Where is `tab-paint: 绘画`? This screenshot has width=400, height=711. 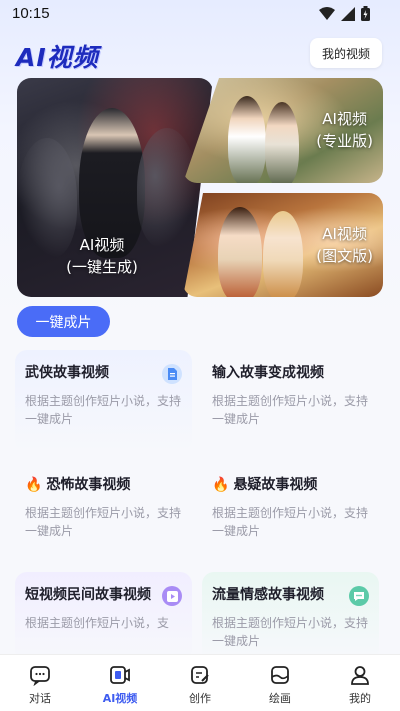 tab-paint: 绘画 is located at coordinates (280, 683).